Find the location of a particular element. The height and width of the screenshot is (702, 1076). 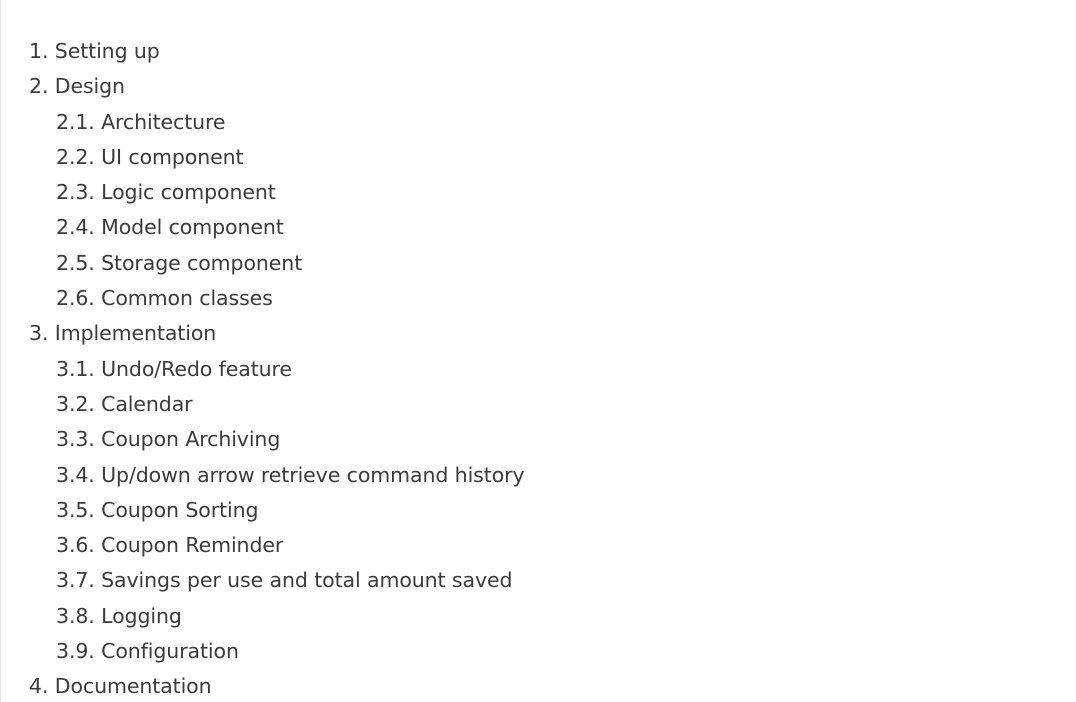

toc-subsection-item: 3.6. Coupon Reminder is located at coordinates (277, 546).